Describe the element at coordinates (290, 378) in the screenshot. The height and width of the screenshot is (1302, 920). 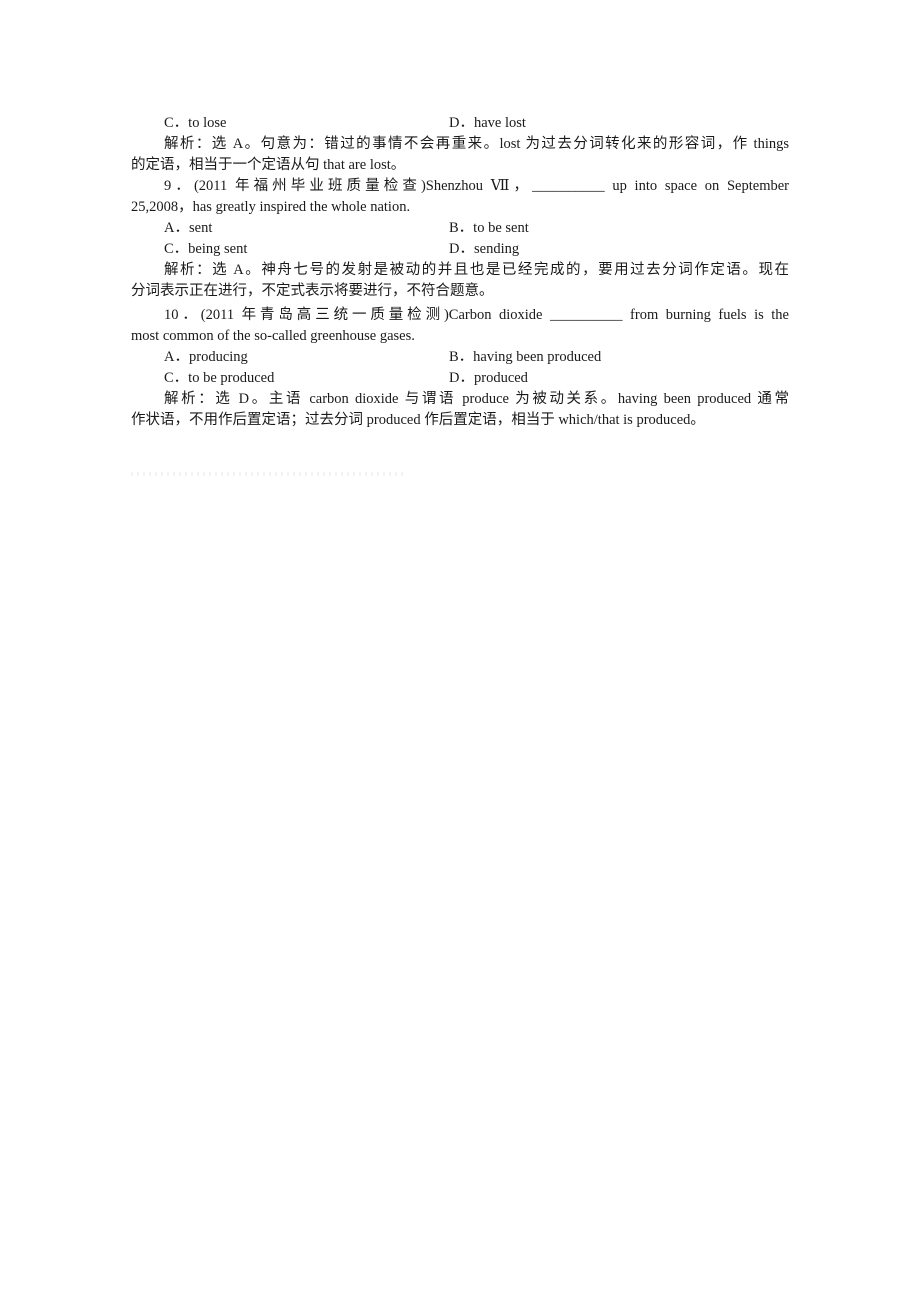
I see `q10-option-c: C．to be produced` at that location.